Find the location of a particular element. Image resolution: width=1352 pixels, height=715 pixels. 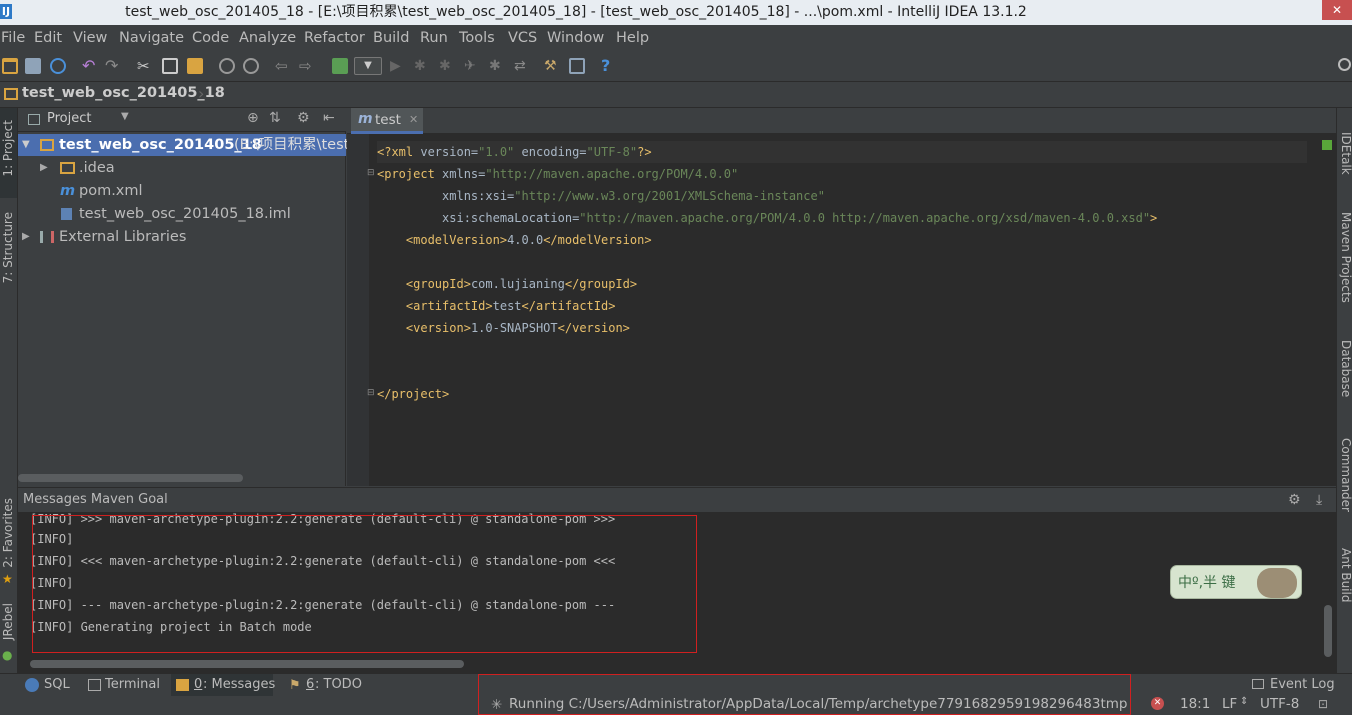

caret-position: 18:1 is located at coordinates (1195, 704).